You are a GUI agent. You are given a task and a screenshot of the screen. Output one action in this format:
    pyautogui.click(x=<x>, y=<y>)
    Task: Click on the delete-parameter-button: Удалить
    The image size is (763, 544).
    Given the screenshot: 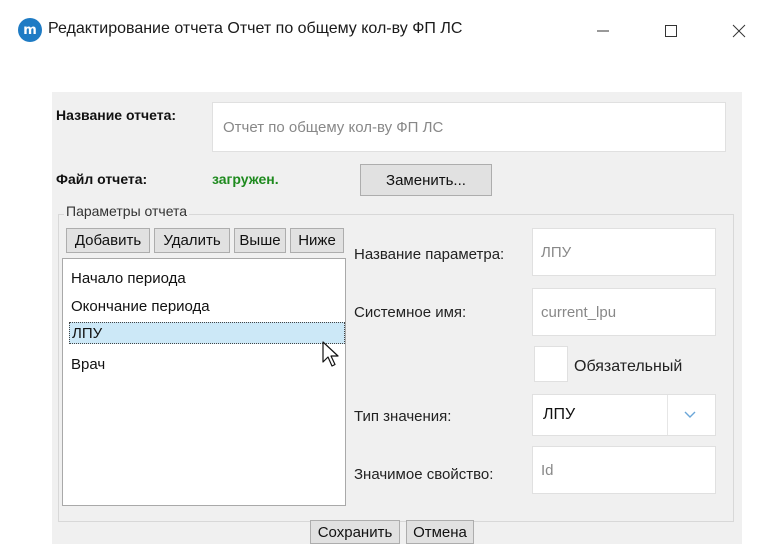 What is the action you would take?
    pyautogui.click(x=192, y=240)
    